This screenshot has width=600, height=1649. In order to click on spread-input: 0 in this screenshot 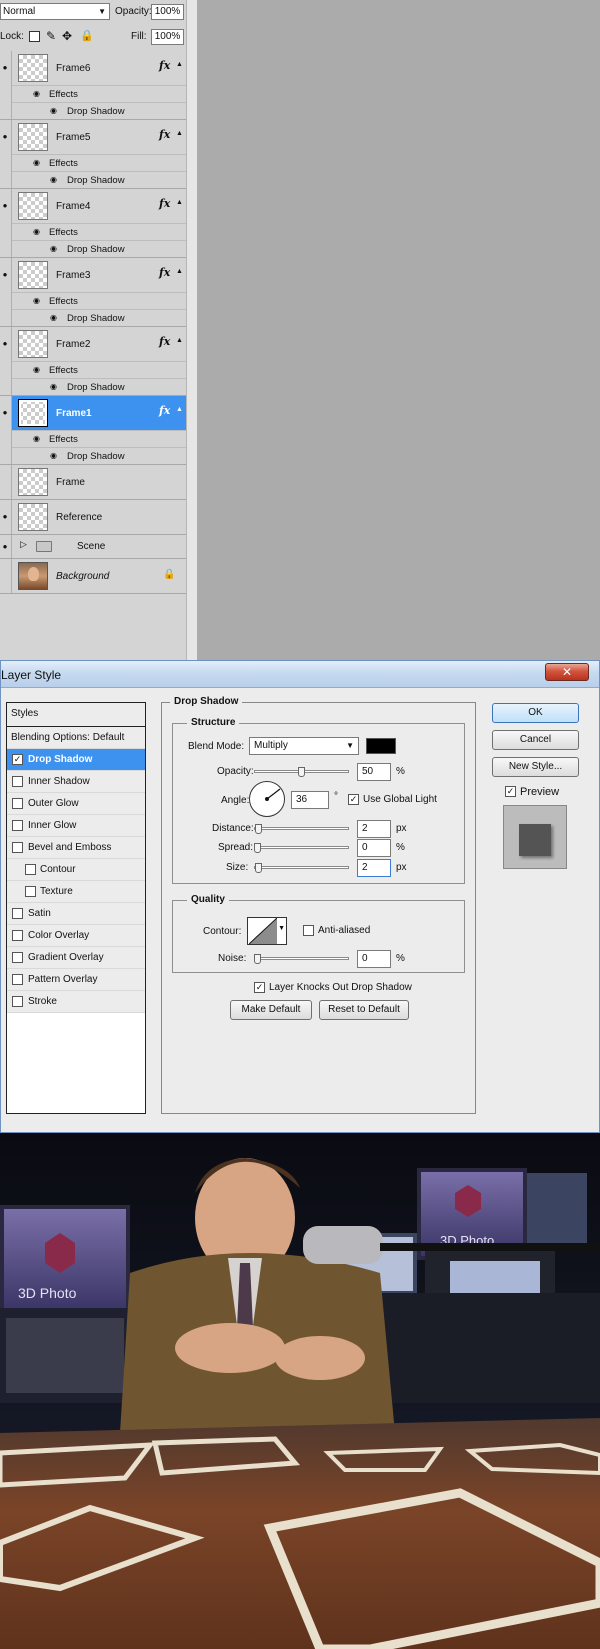, I will do `click(374, 848)`.